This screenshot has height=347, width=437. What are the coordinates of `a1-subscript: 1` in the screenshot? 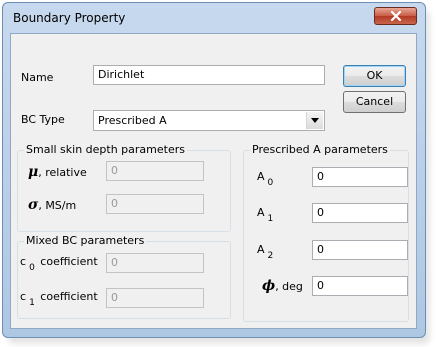 It's located at (270, 219).